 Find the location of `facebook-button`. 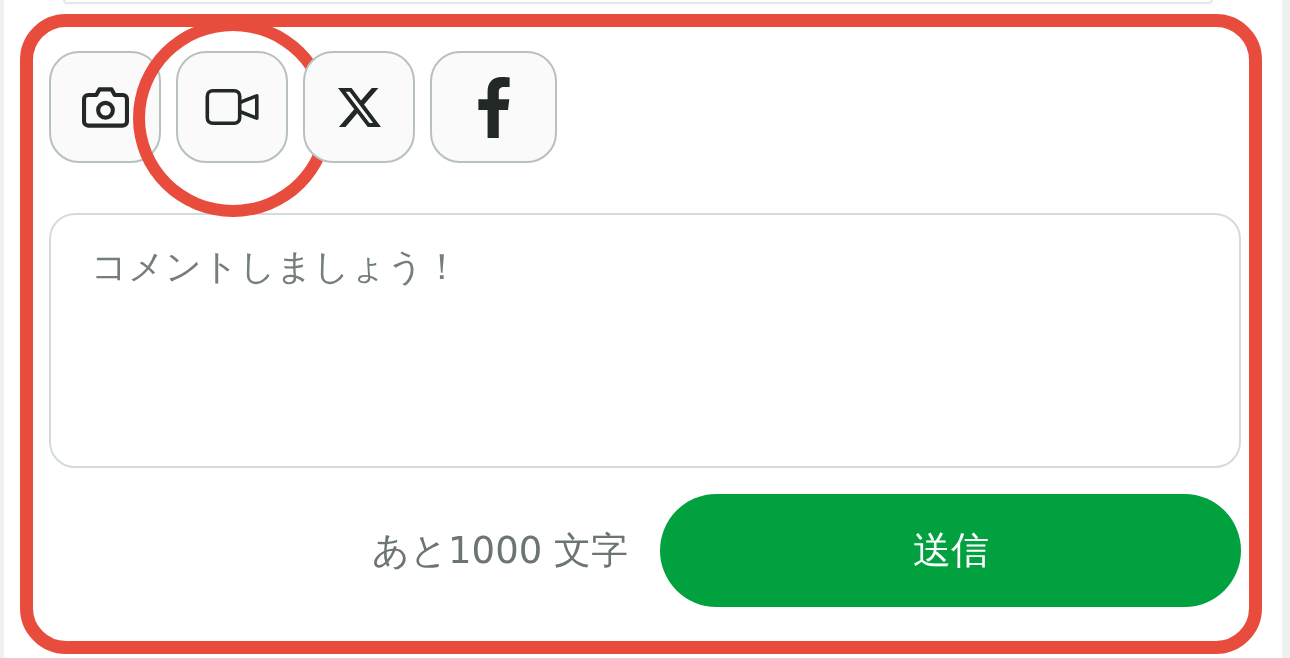

facebook-button is located at coordinates (493, 107).